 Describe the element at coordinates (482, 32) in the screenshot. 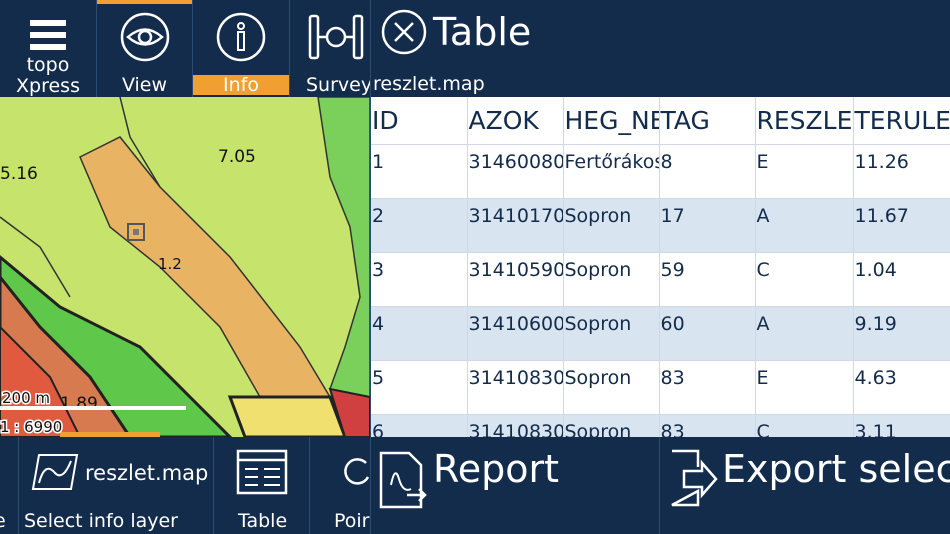

I see `panel-title: Table` at that location.